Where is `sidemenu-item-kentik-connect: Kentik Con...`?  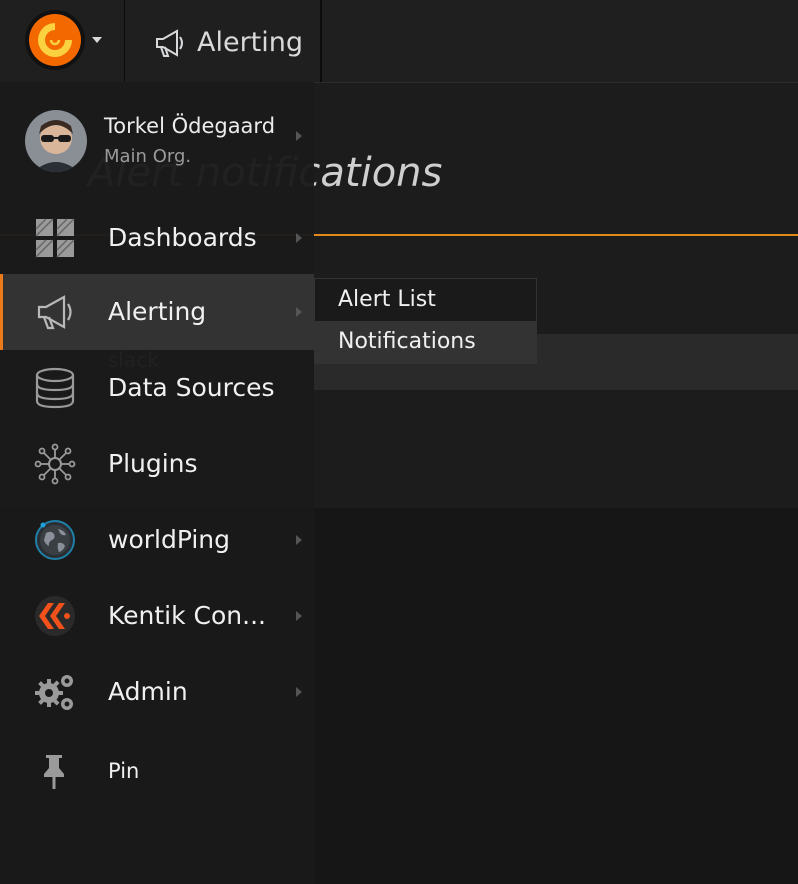 sidemenu-item-kentik-connect: Kentik Con... is located at coordinates (157, 616).